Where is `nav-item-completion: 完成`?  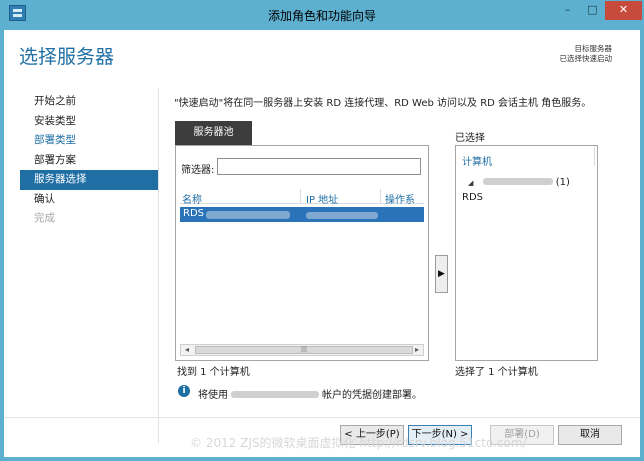 nav-item-completion: 完成 is located at coordinates (44, 218).